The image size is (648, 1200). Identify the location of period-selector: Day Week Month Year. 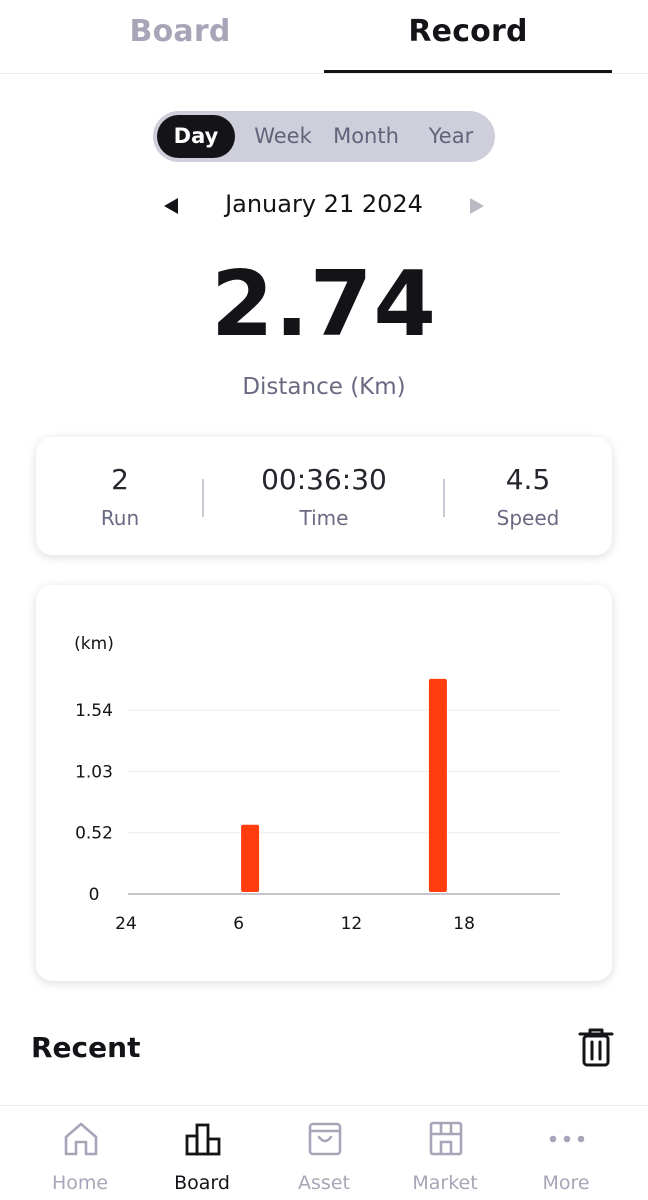
(324, 136).